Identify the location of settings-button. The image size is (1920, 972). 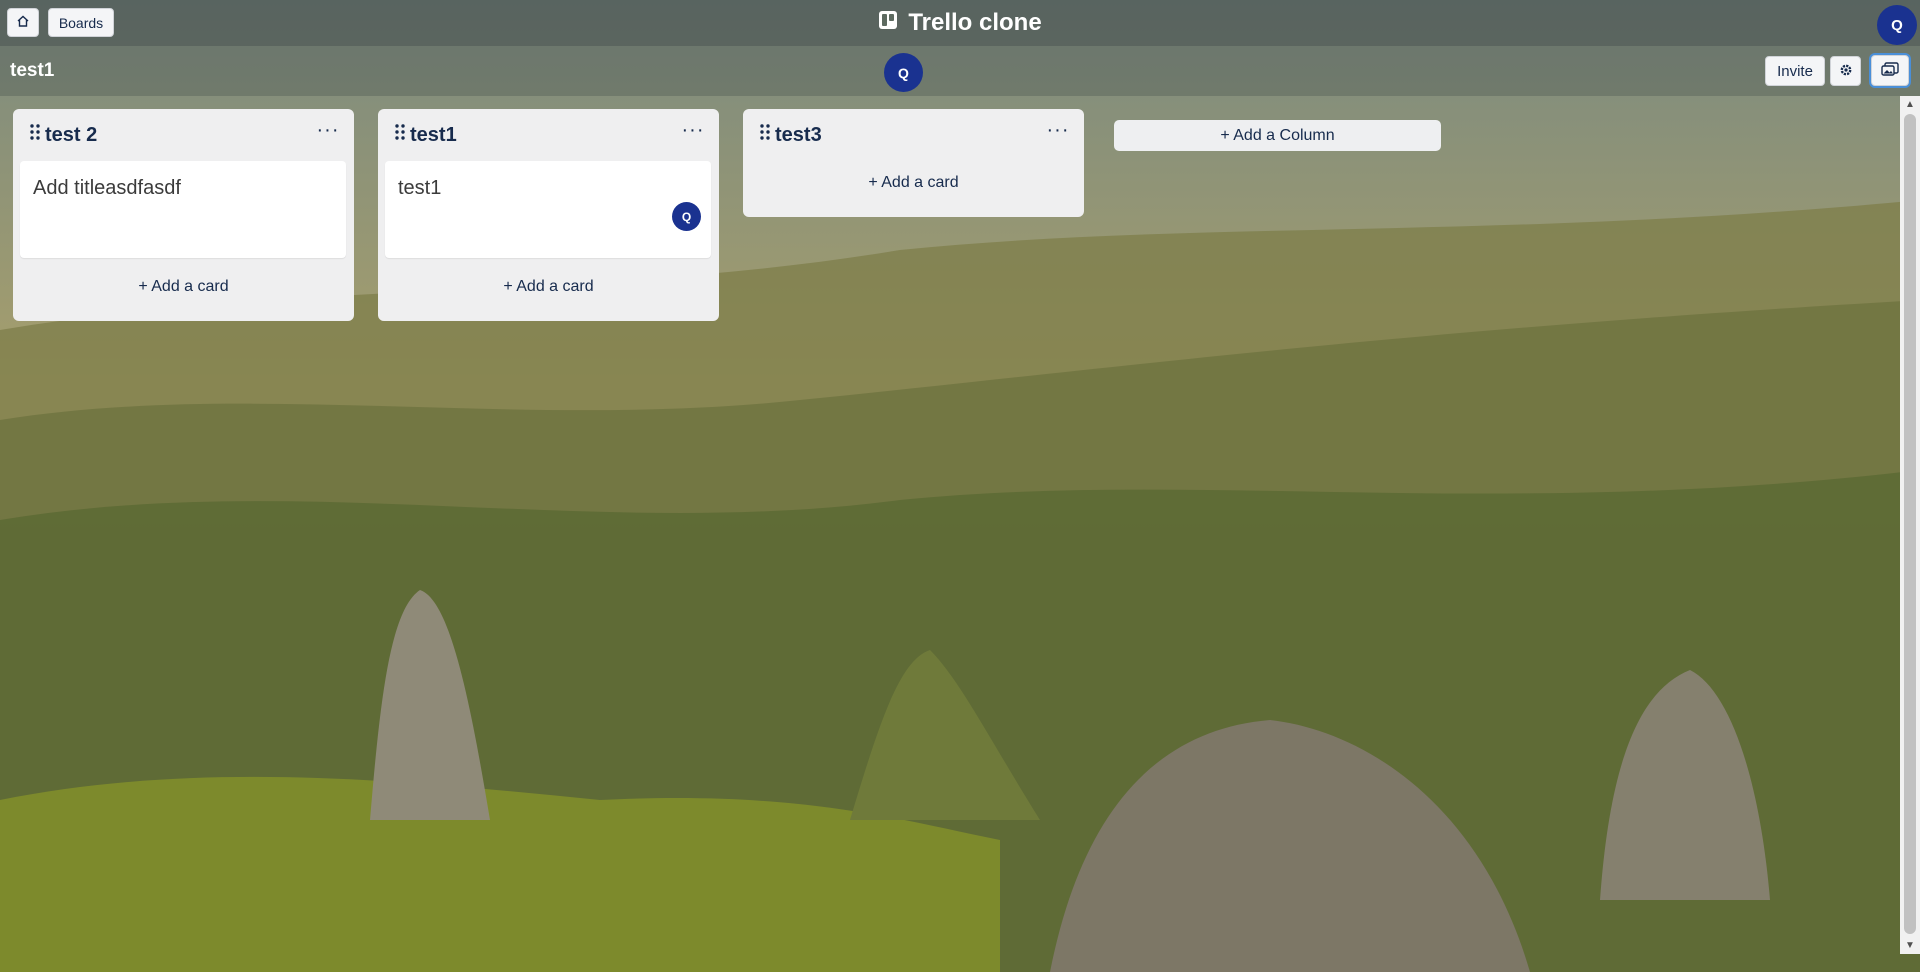
(1845, 71).